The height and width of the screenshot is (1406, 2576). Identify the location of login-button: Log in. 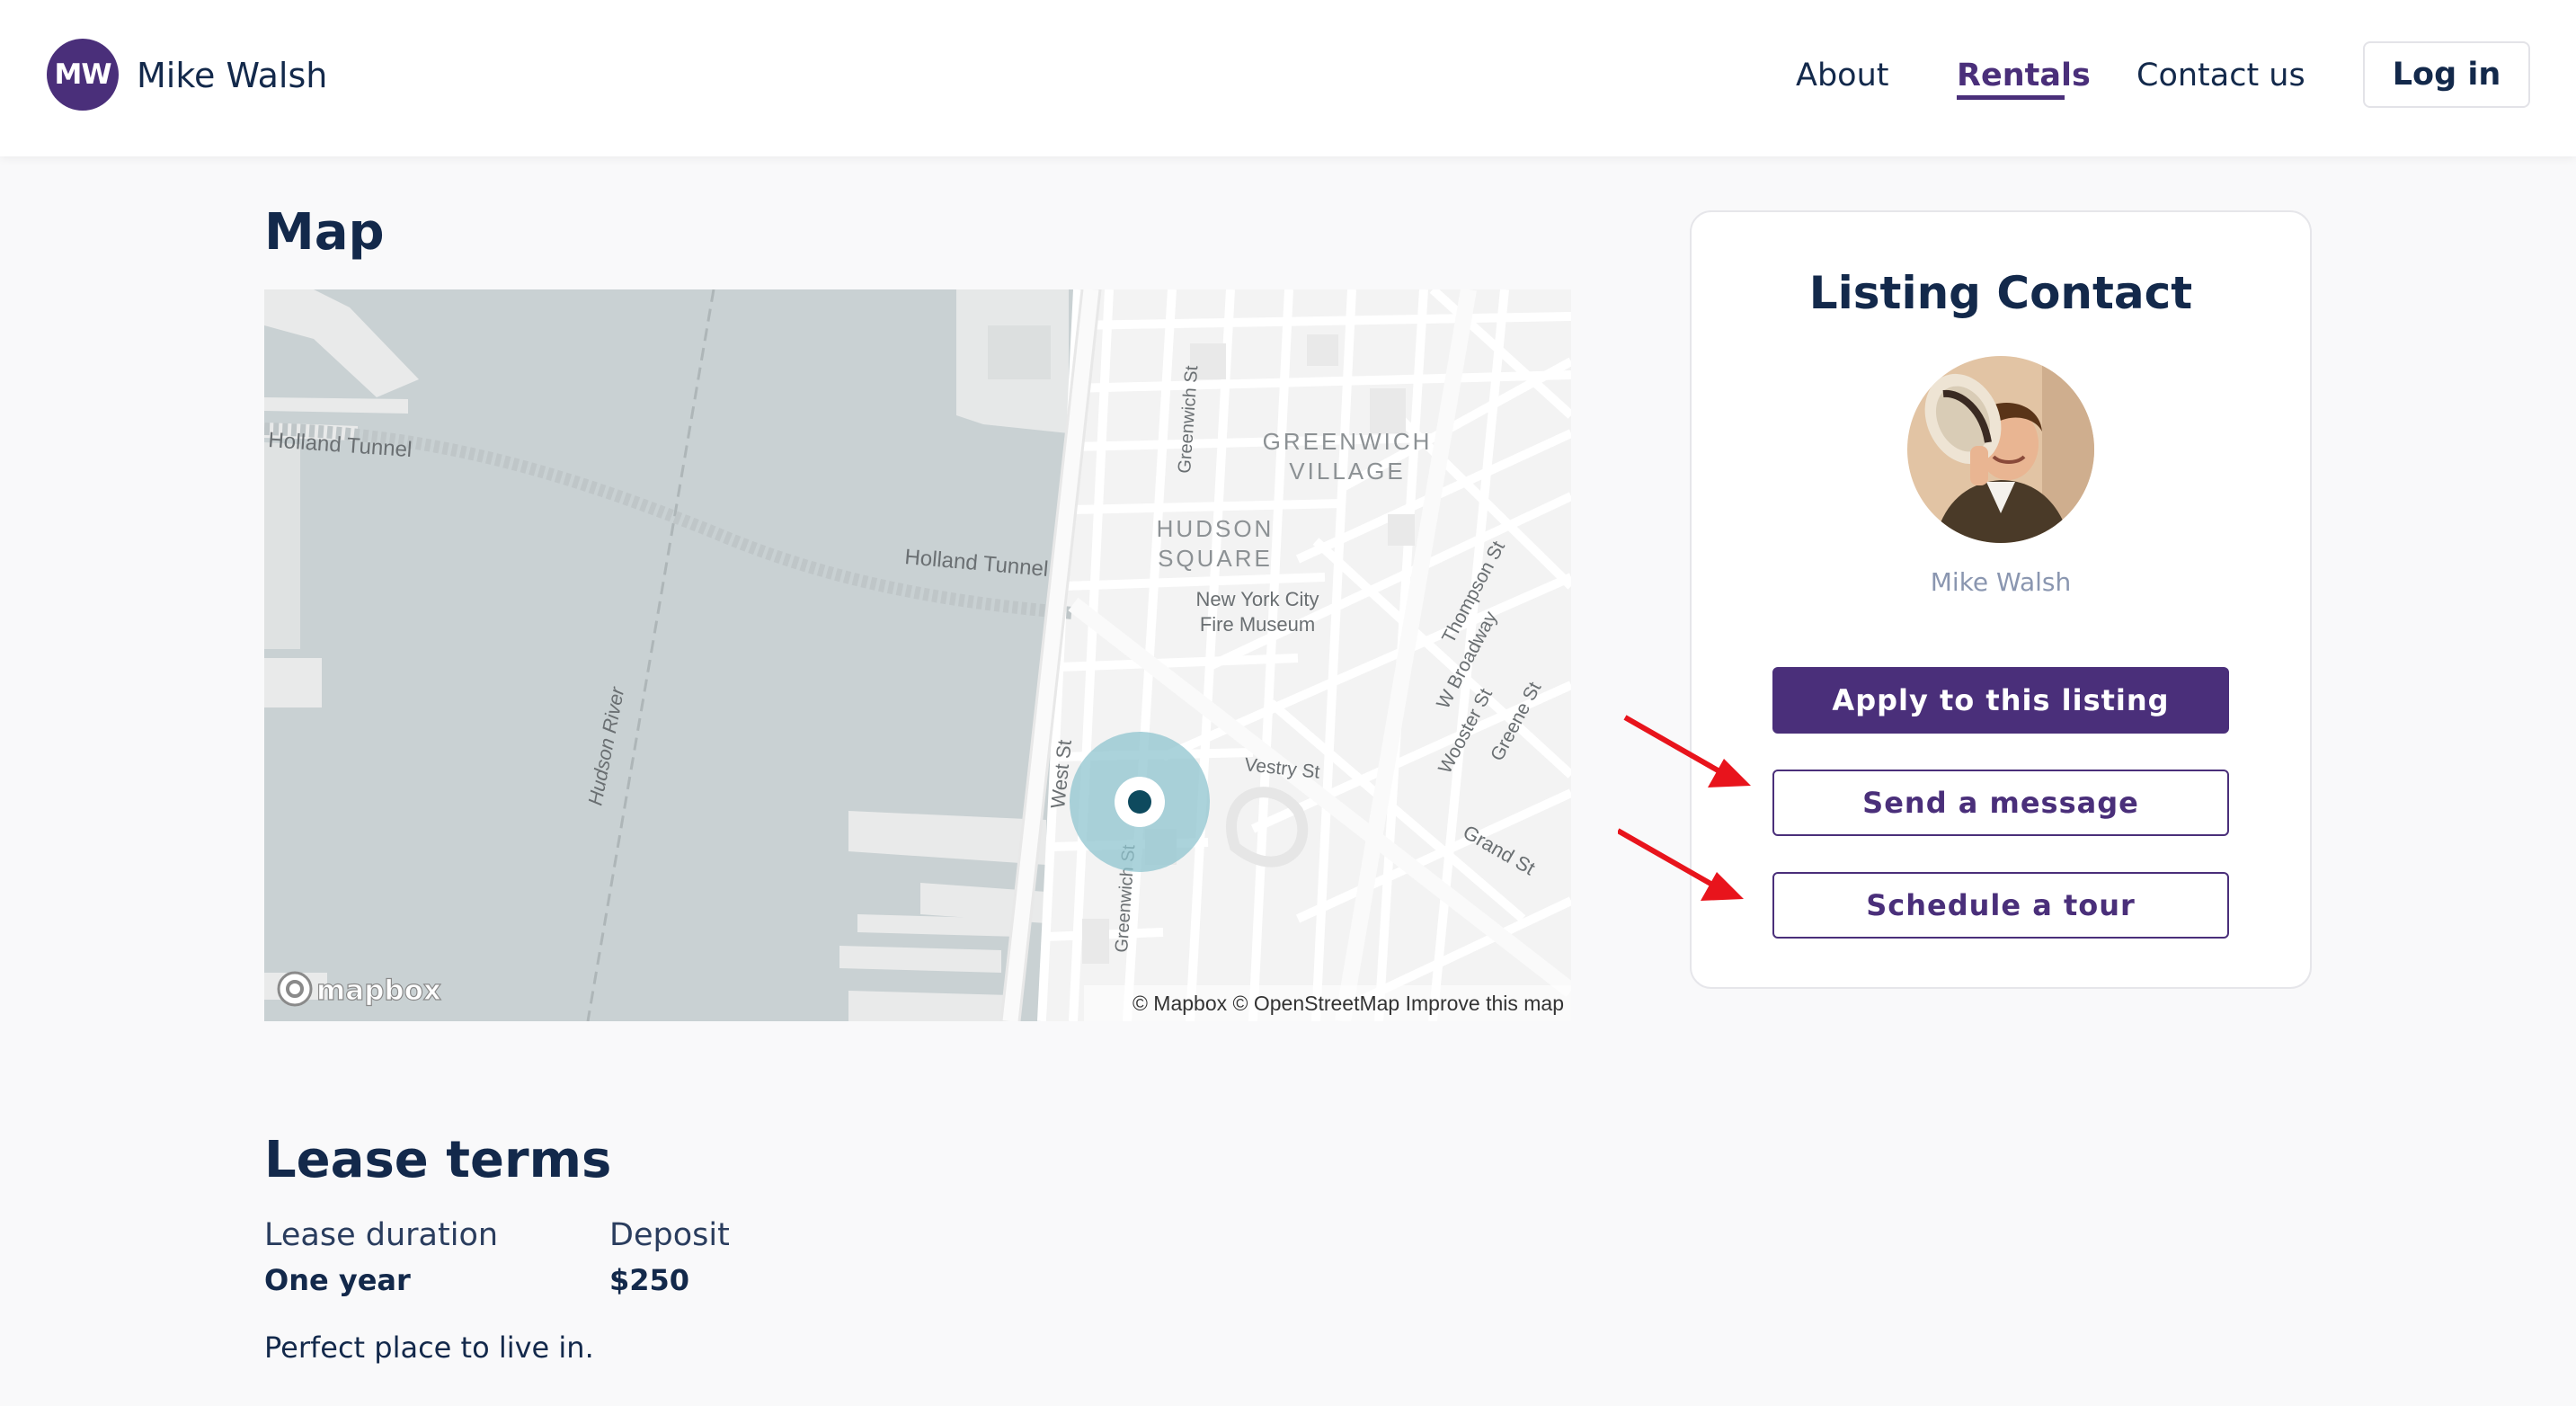
(2446, 74).